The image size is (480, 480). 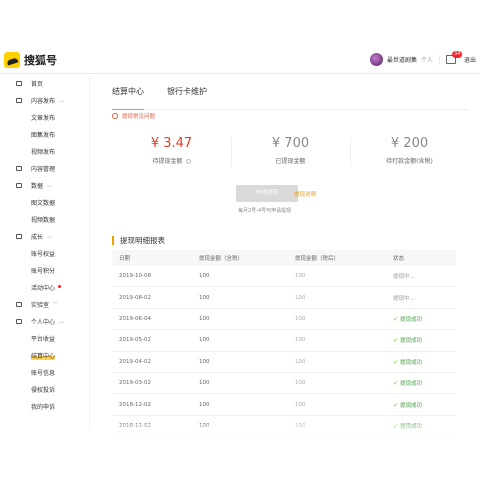 I want to click on stat-value: ¥ 700, so click(x=290, y=143).